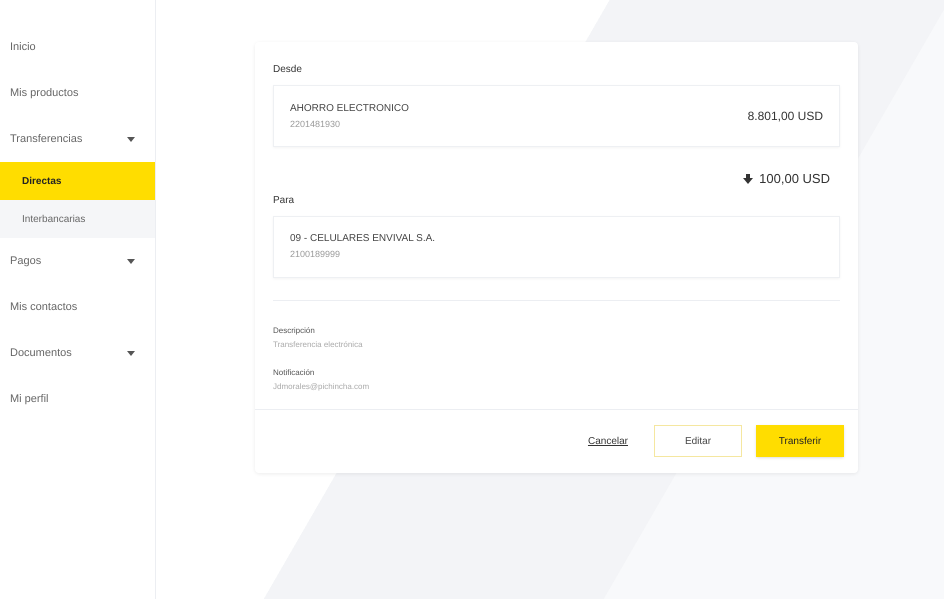 The width and height of the screenshot is (944, 599). Describe the element at coordinates (288, 70) in the screenshot. I see `from-label: Desde` at that location.